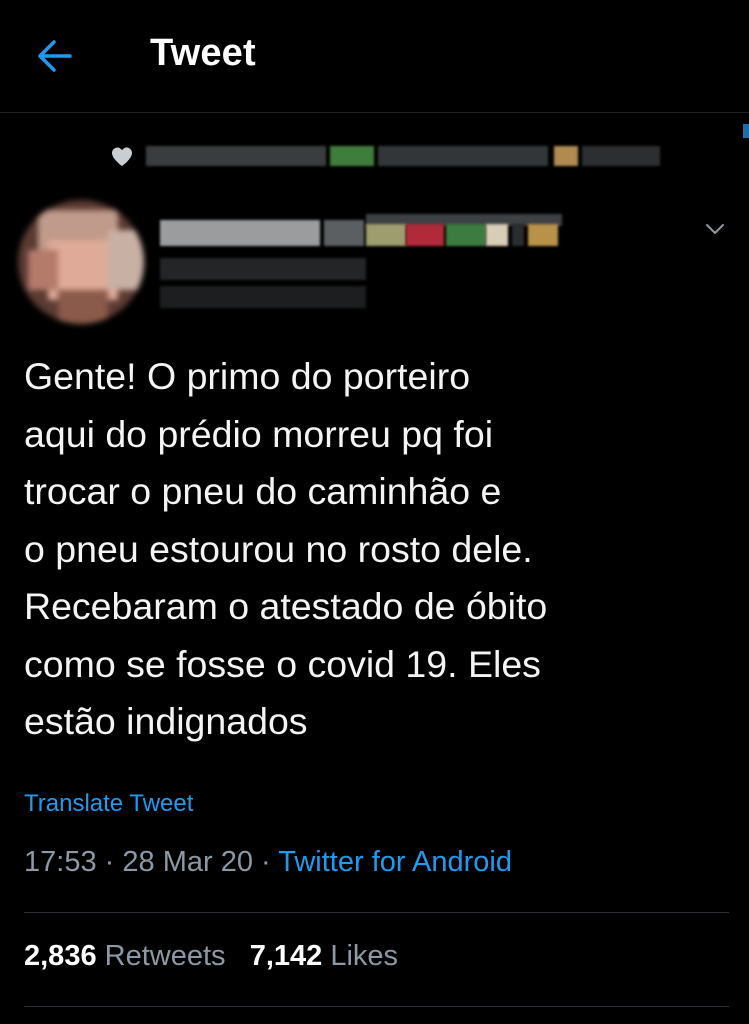 The height and width of the screenshot is (1024, 749). I want to click on likes-stat: 7,142 Likes, so click(324, 956).